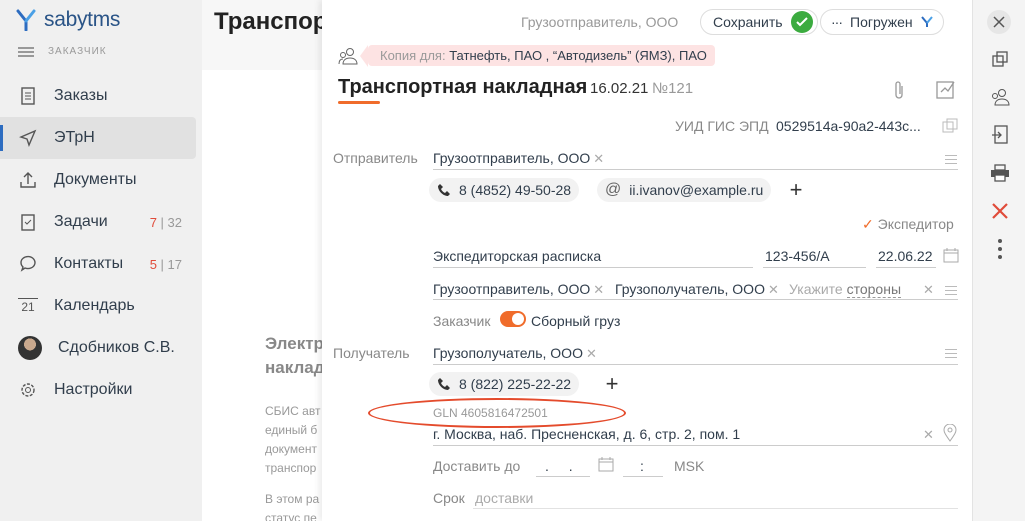 The width and height of the screenshot is (1025, 521). What do you see at coordinates (165, 222) in the screenshot?
I see `tasks-counter: 7 | 32` at bounding box center [165, 222].